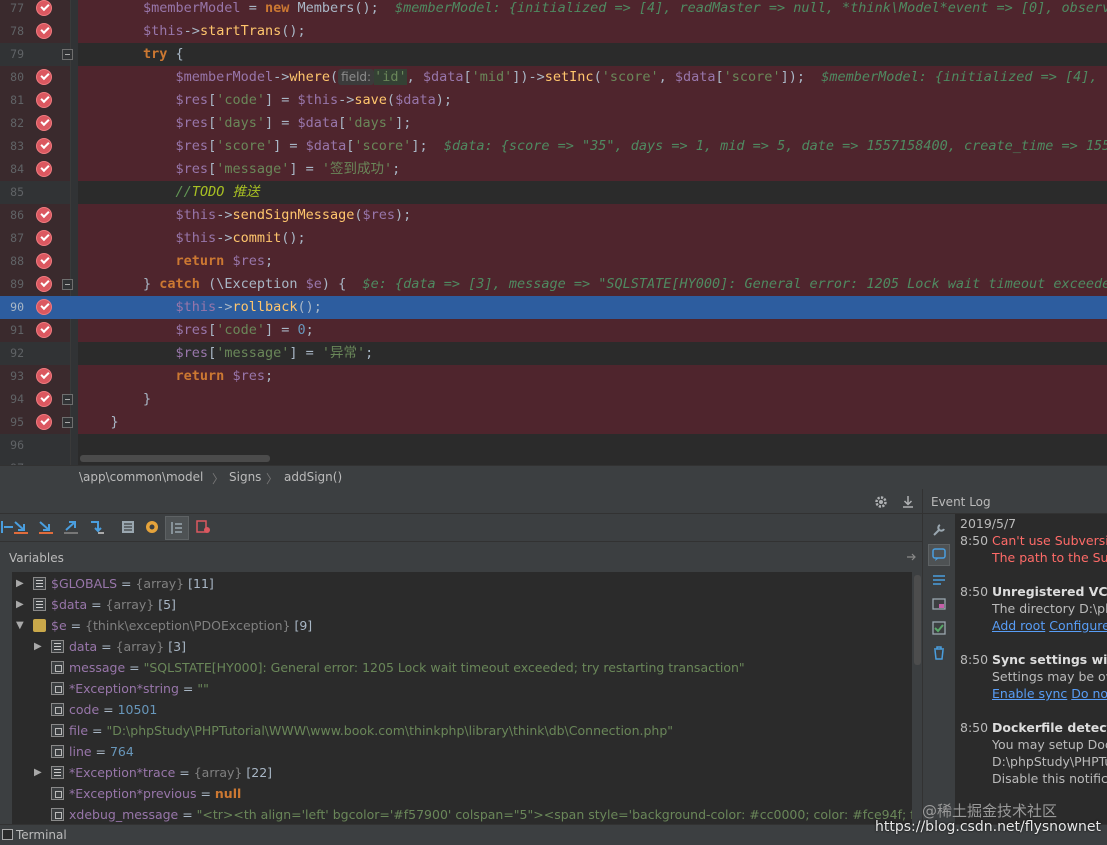 This screenshot has width=1107, height=845. I want to click on soft-wrap-toggle, so click(939, 555).